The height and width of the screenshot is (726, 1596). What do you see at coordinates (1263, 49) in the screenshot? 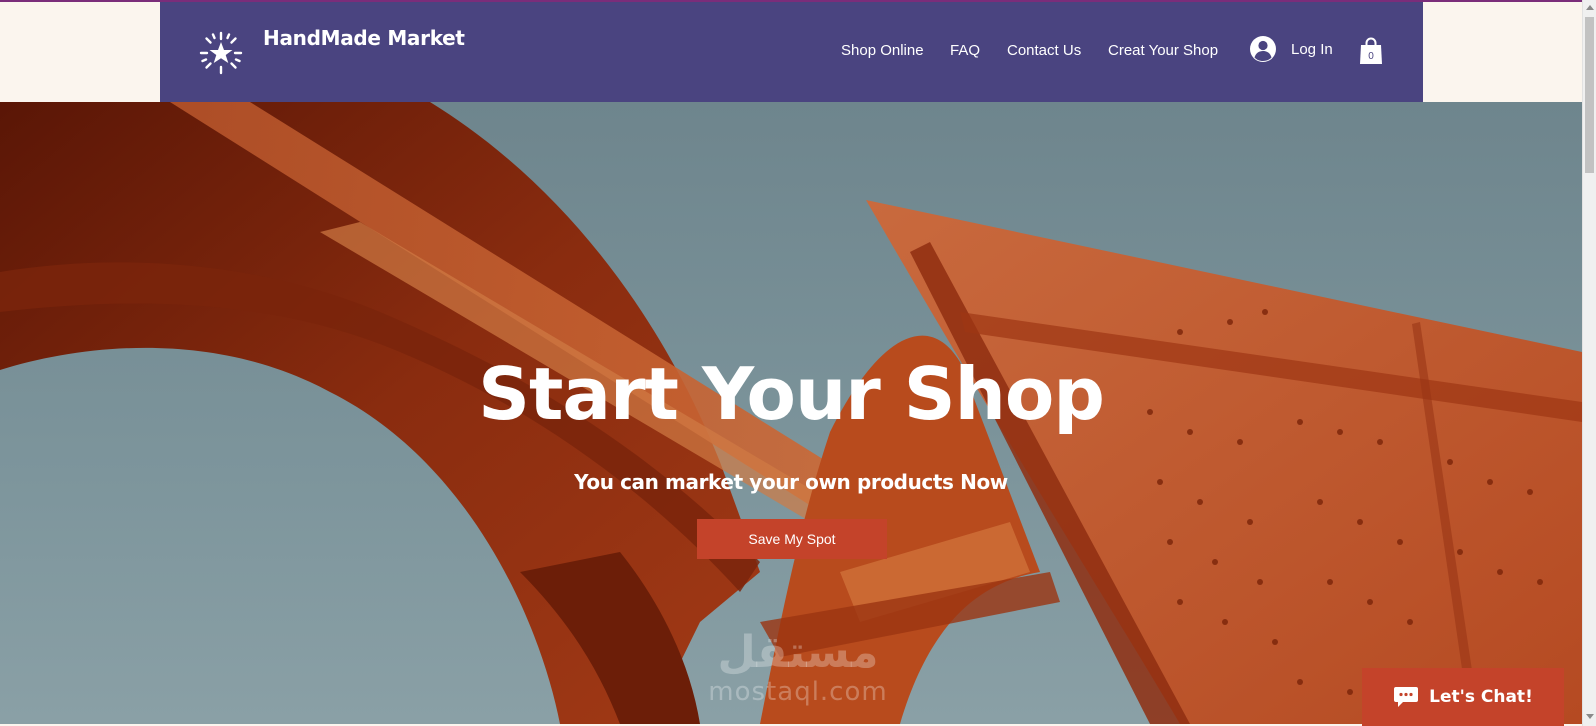
I see `user-avatar-icon` at bounding box center [1263, 49].